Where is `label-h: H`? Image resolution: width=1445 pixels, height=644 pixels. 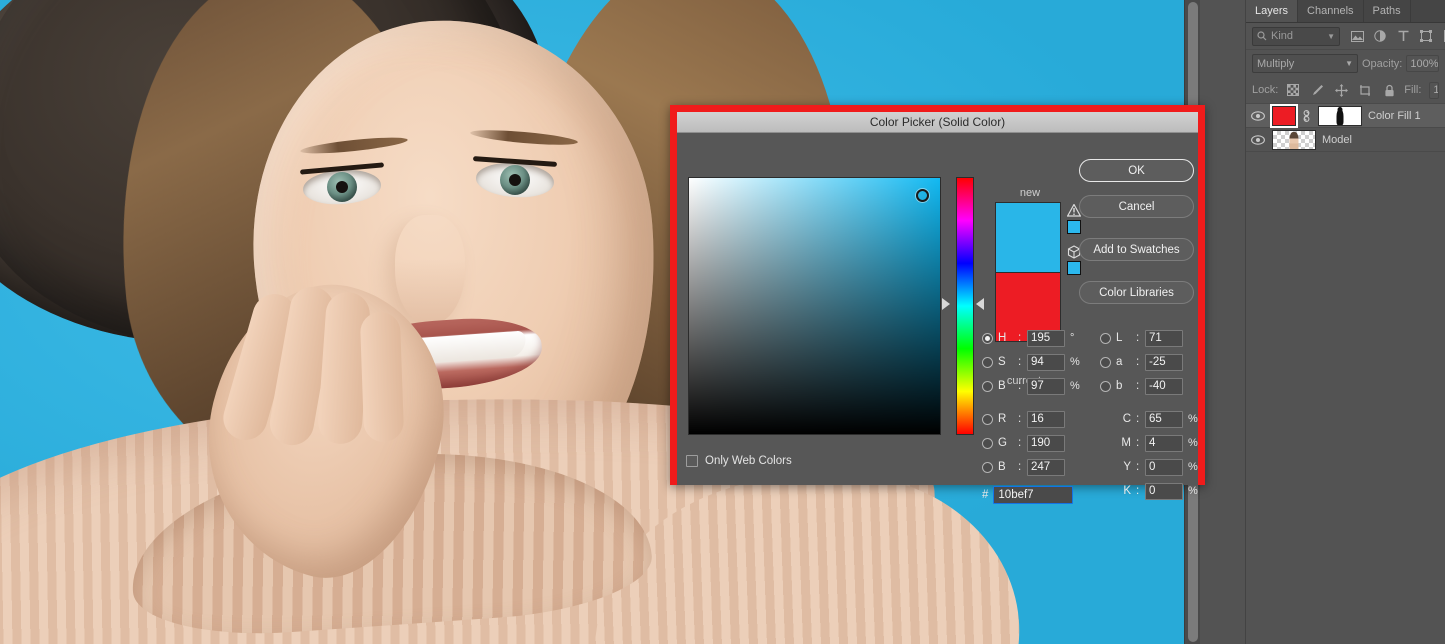 label-h: H is located at coordinates (1002, 338).